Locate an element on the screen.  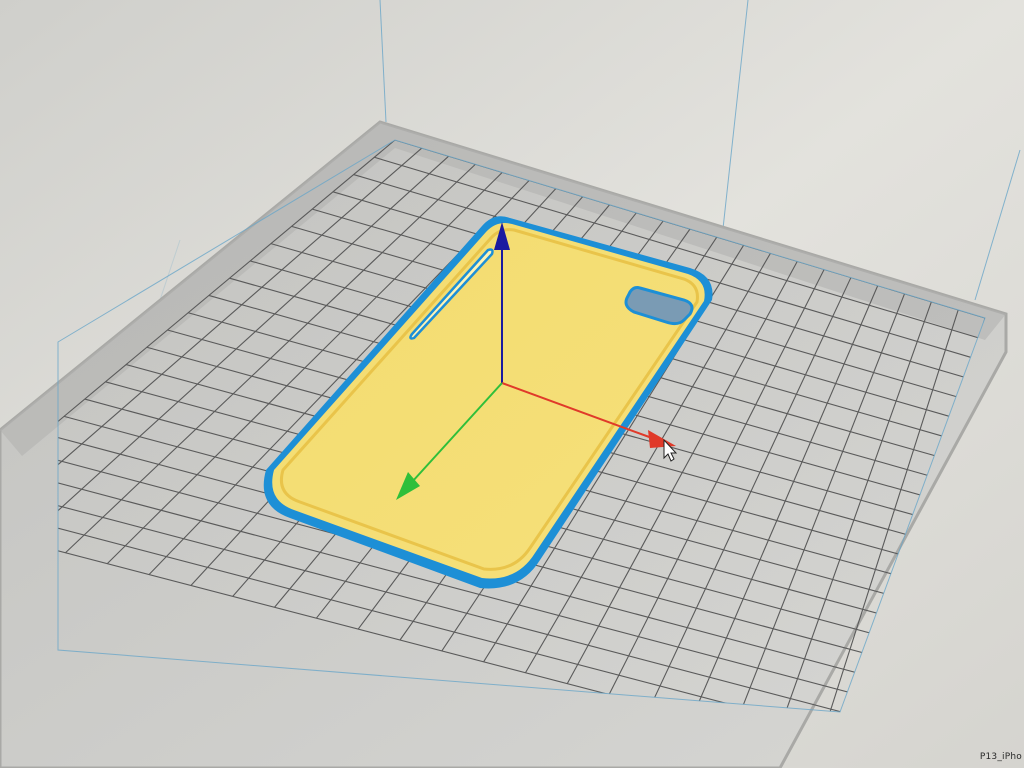
model-file-label: P13_iPho is located at coordinates (1000, 757).